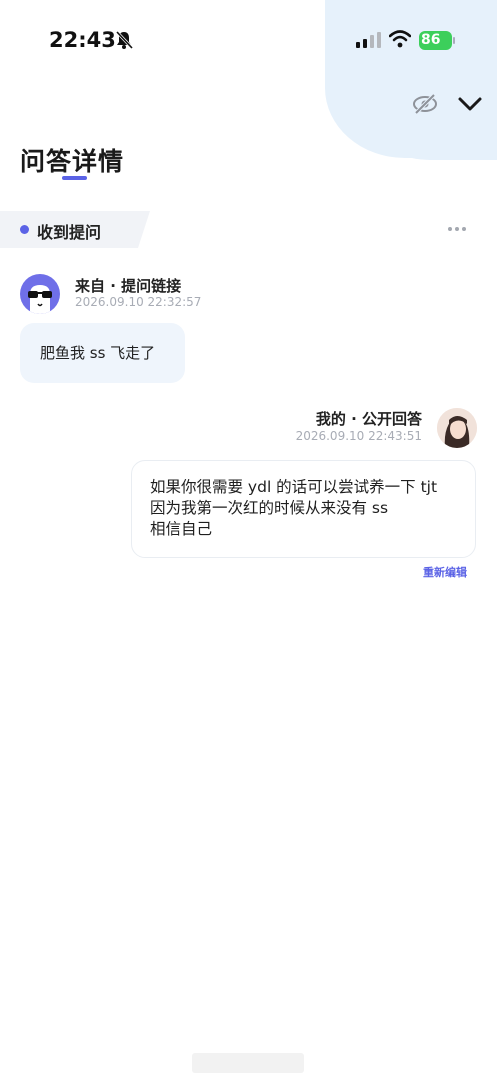 Image resolution: width=497 pixels, height=1080 pixels. Describe the element at coordinates (69, 232) in the screenshot. I see `section-label: 收到提问` at that location.